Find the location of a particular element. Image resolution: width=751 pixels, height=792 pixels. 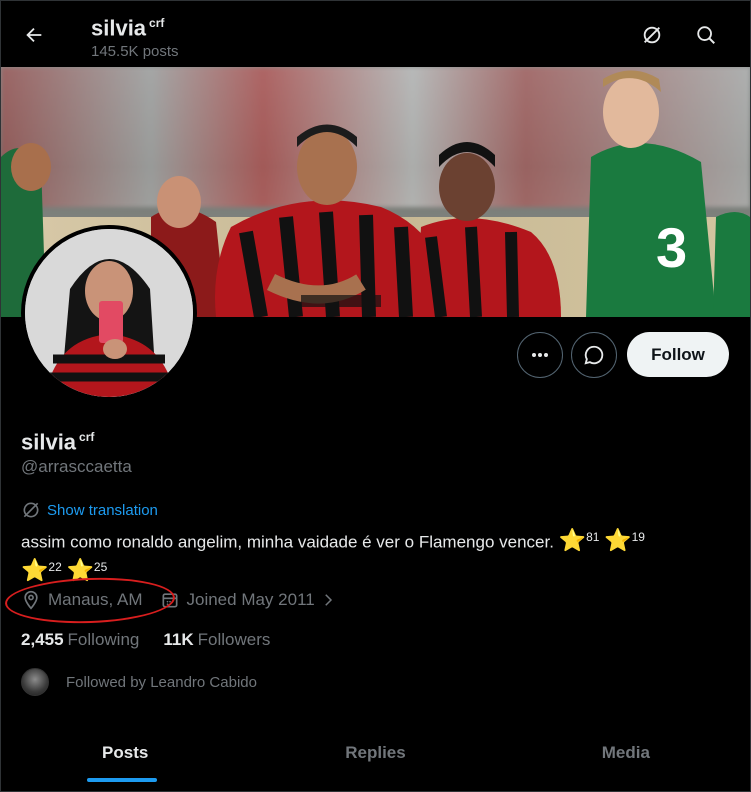

profile-name-sup: crf is located at coordinates (87, 437).